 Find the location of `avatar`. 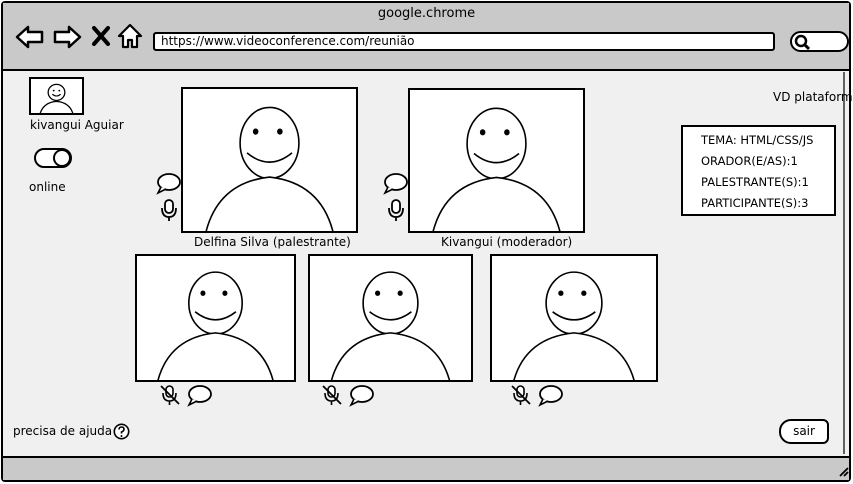

avatar is located at coordinates (56, 96).